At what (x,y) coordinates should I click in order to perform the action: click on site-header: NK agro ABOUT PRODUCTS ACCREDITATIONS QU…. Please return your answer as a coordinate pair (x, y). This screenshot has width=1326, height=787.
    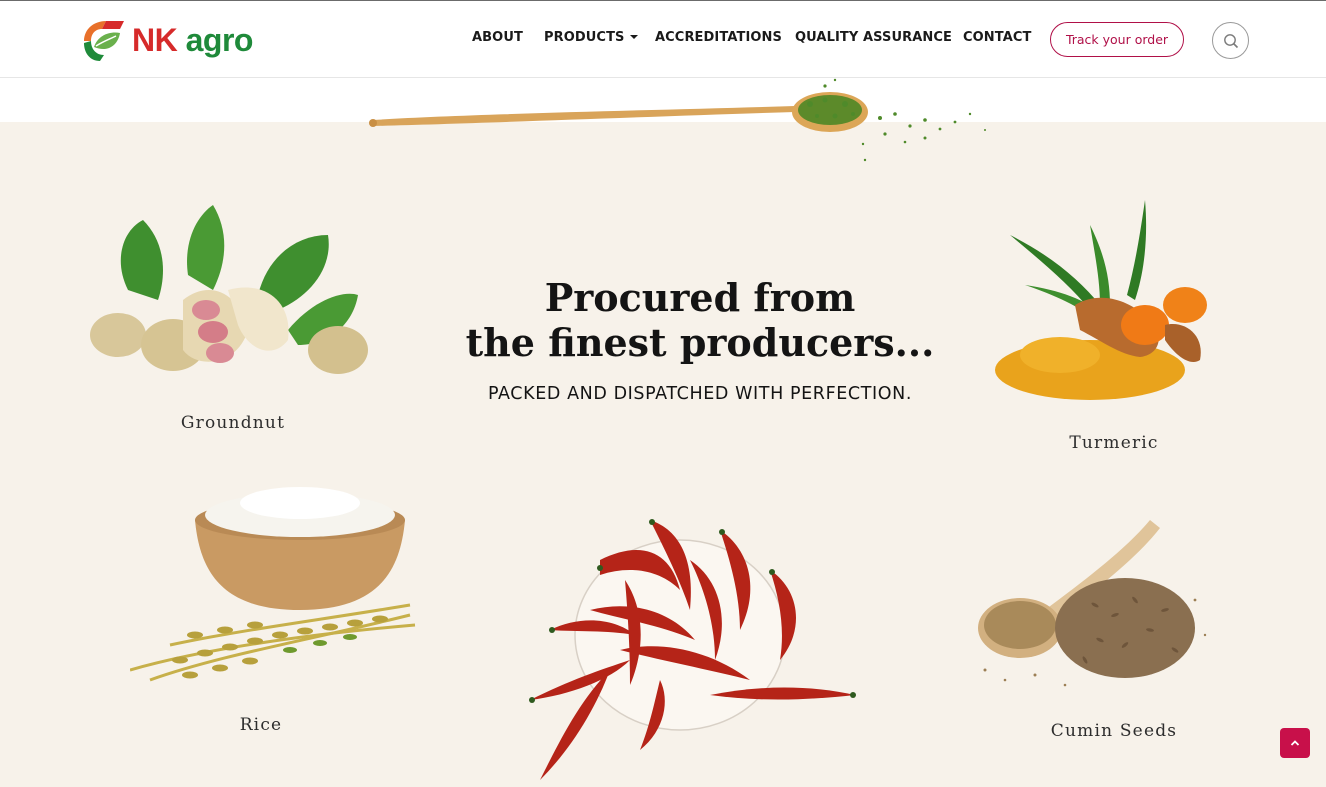
    Looking at the image, I should click on (663, 39).